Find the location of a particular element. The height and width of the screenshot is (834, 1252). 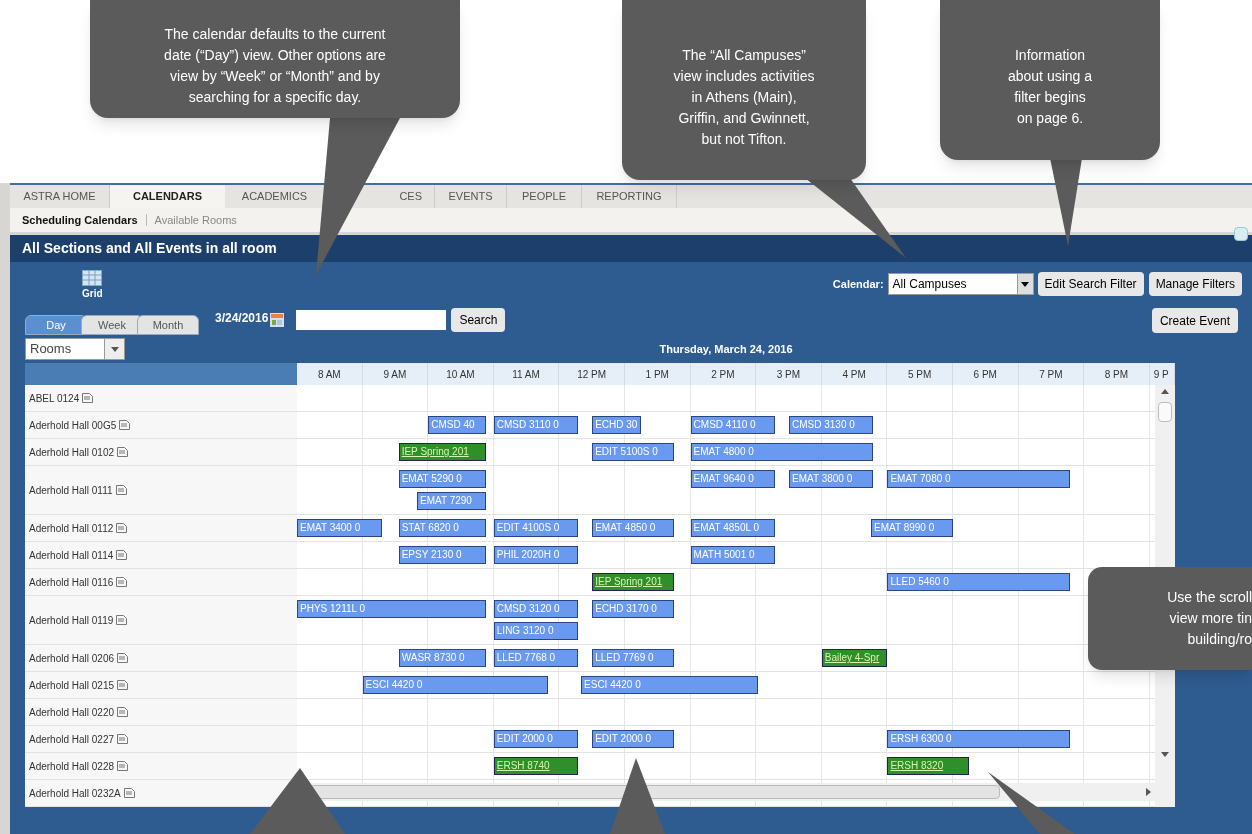

calendar-label: Calendar: is located at coordinates (858, 284).